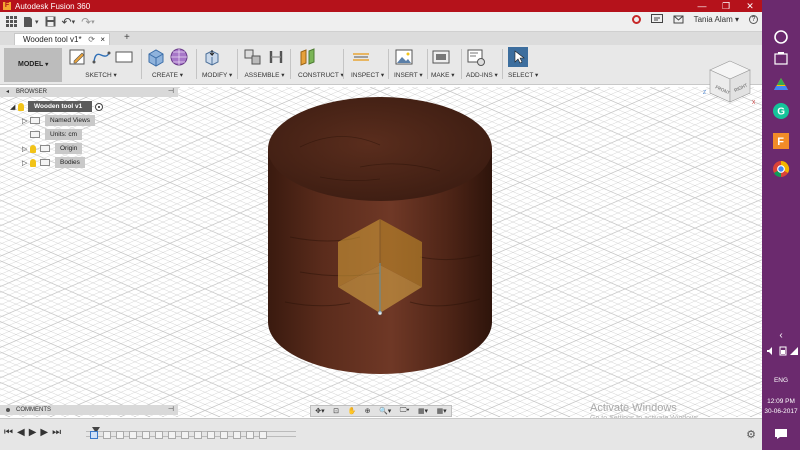 The width and height of the screenshot is (800, 450). What do you see at coordinates (253, 57) in the screenshot?
I see `new-component-icon` at bounding box center [253, 57].